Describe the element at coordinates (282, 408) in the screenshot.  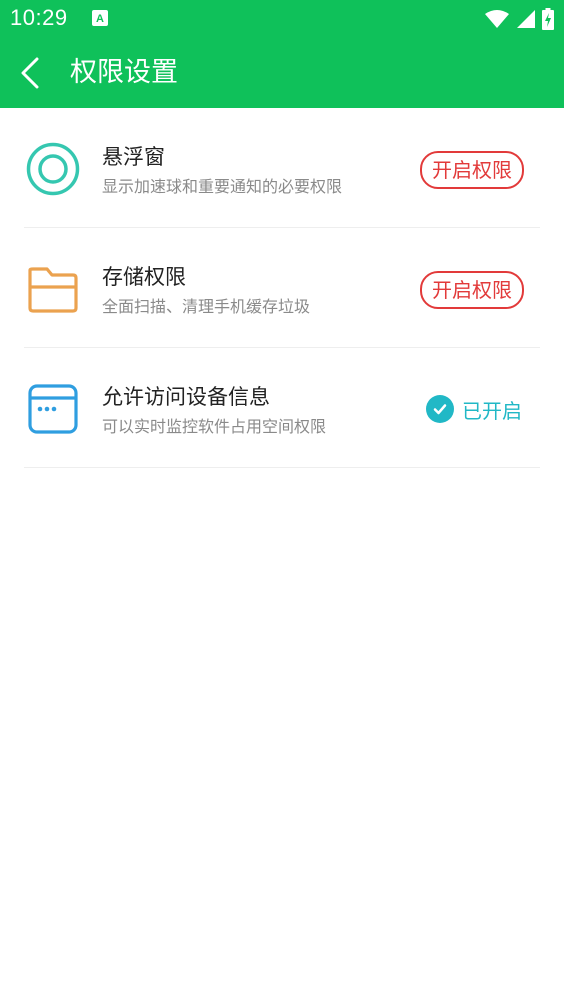
I see `permission-item-device-info: 允许访问设备信息 可以实时监控软件占用空间权限 已开启` at that location.